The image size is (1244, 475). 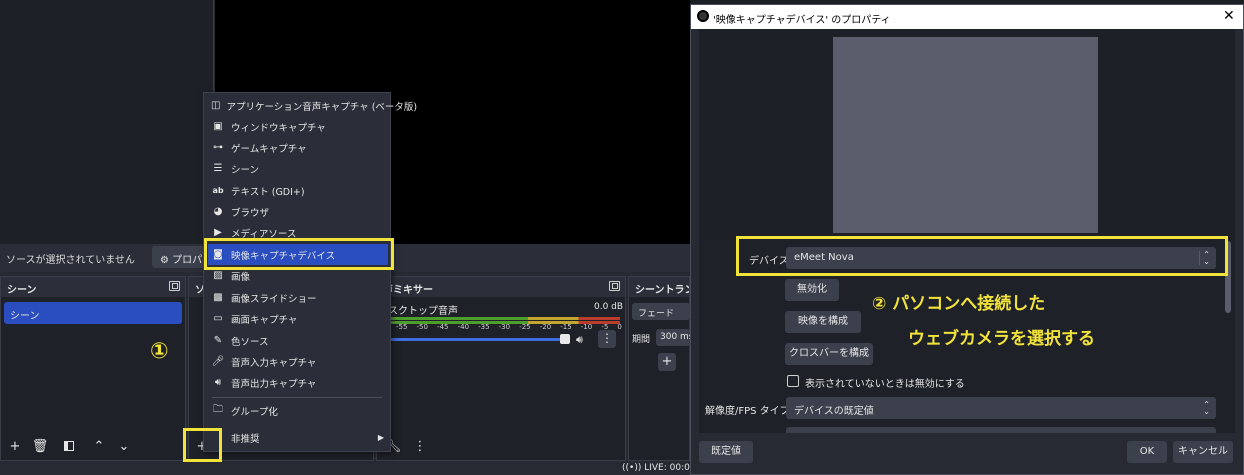 What do you see at coordinates (726, 452) in the screenshot?
I see `defaults-button: 既定値` at bounding box center [726, 452].